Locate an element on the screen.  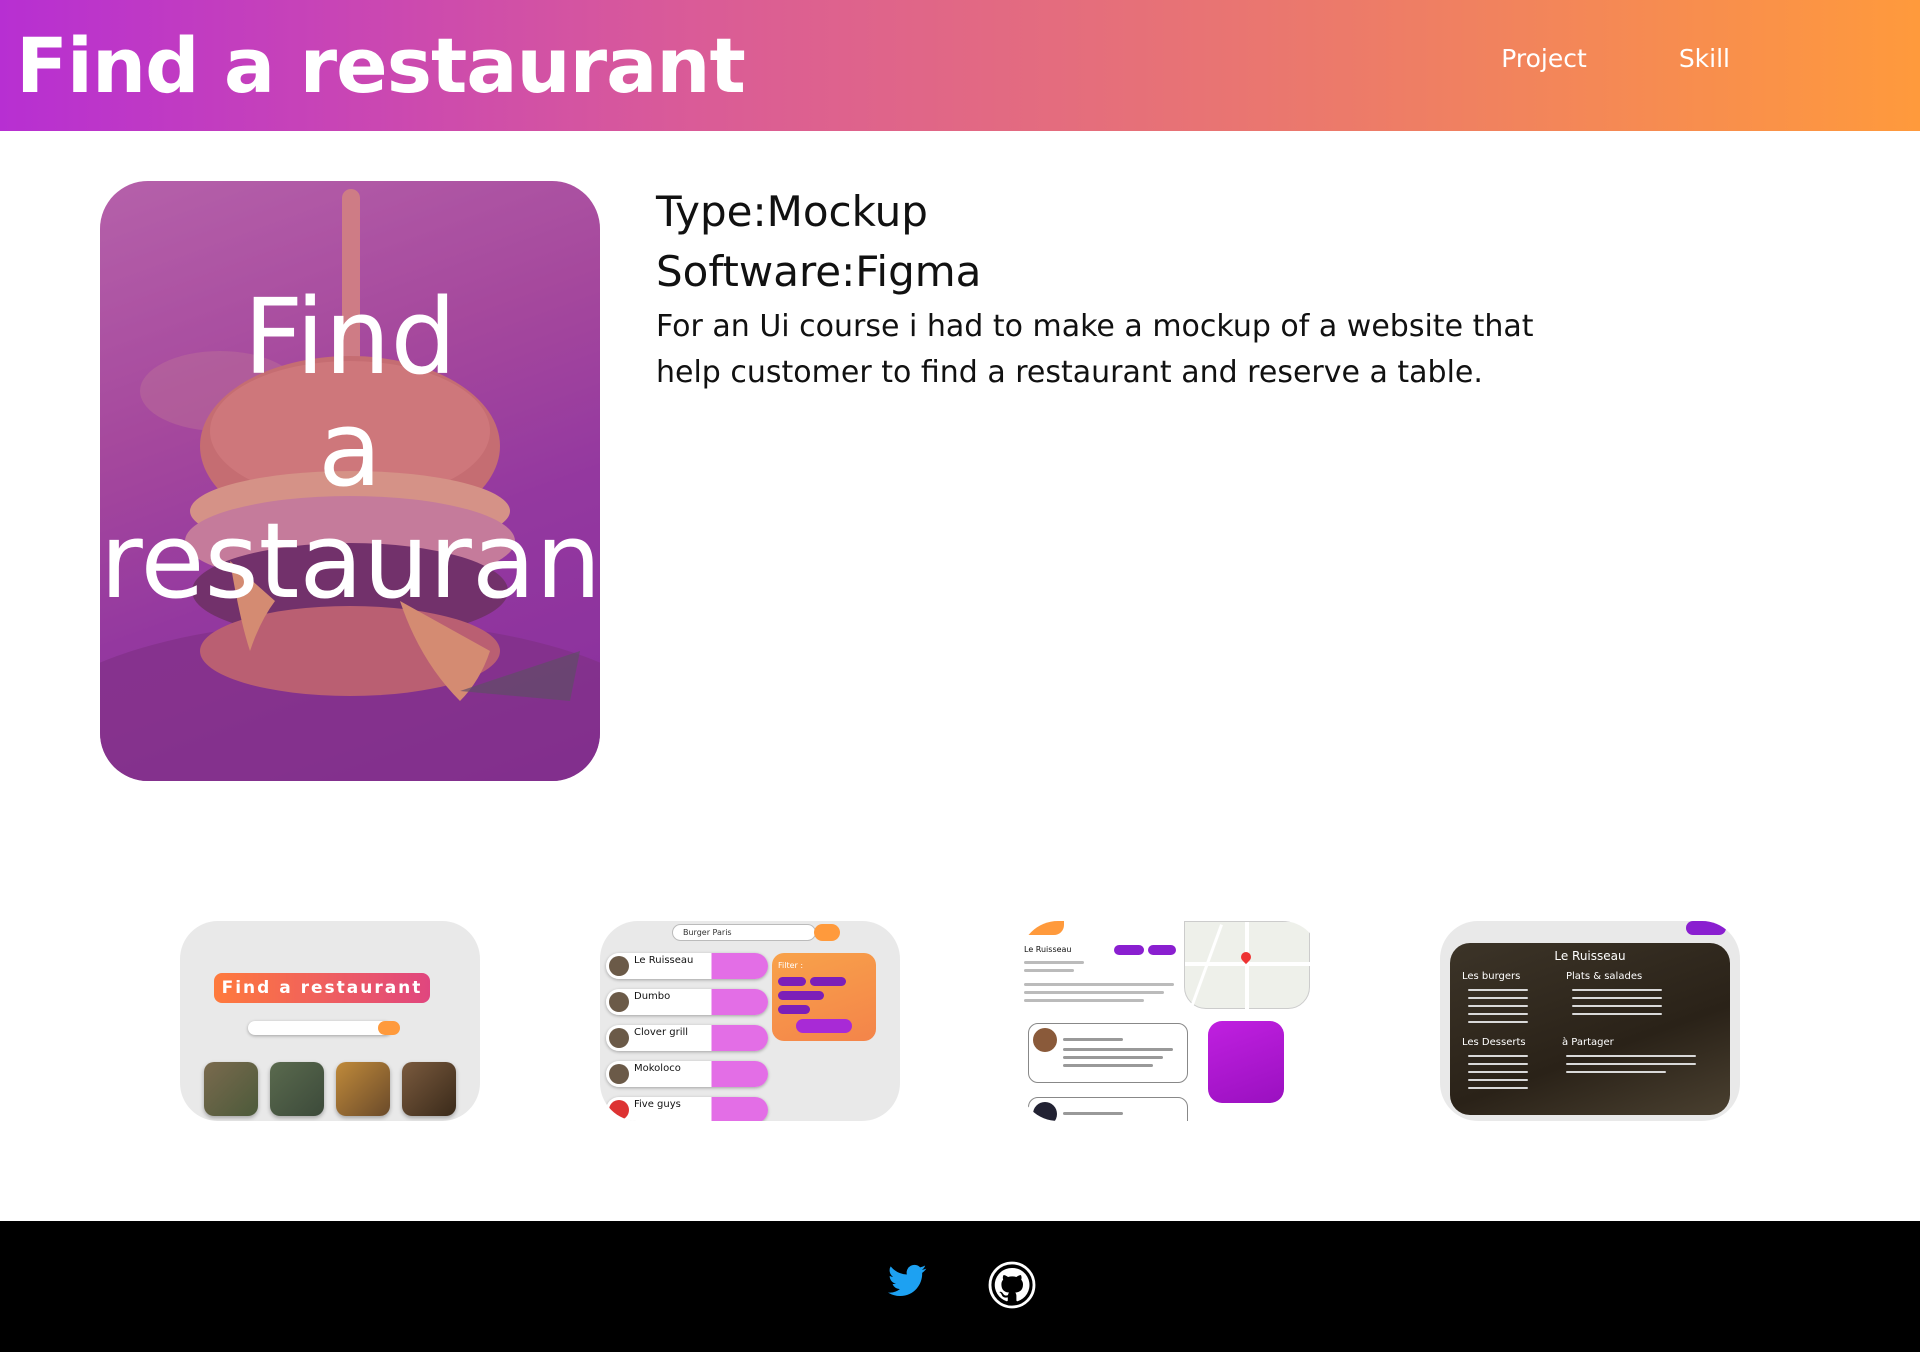
mini-result-row: Clover grill is located at coordinates (687, 1038).